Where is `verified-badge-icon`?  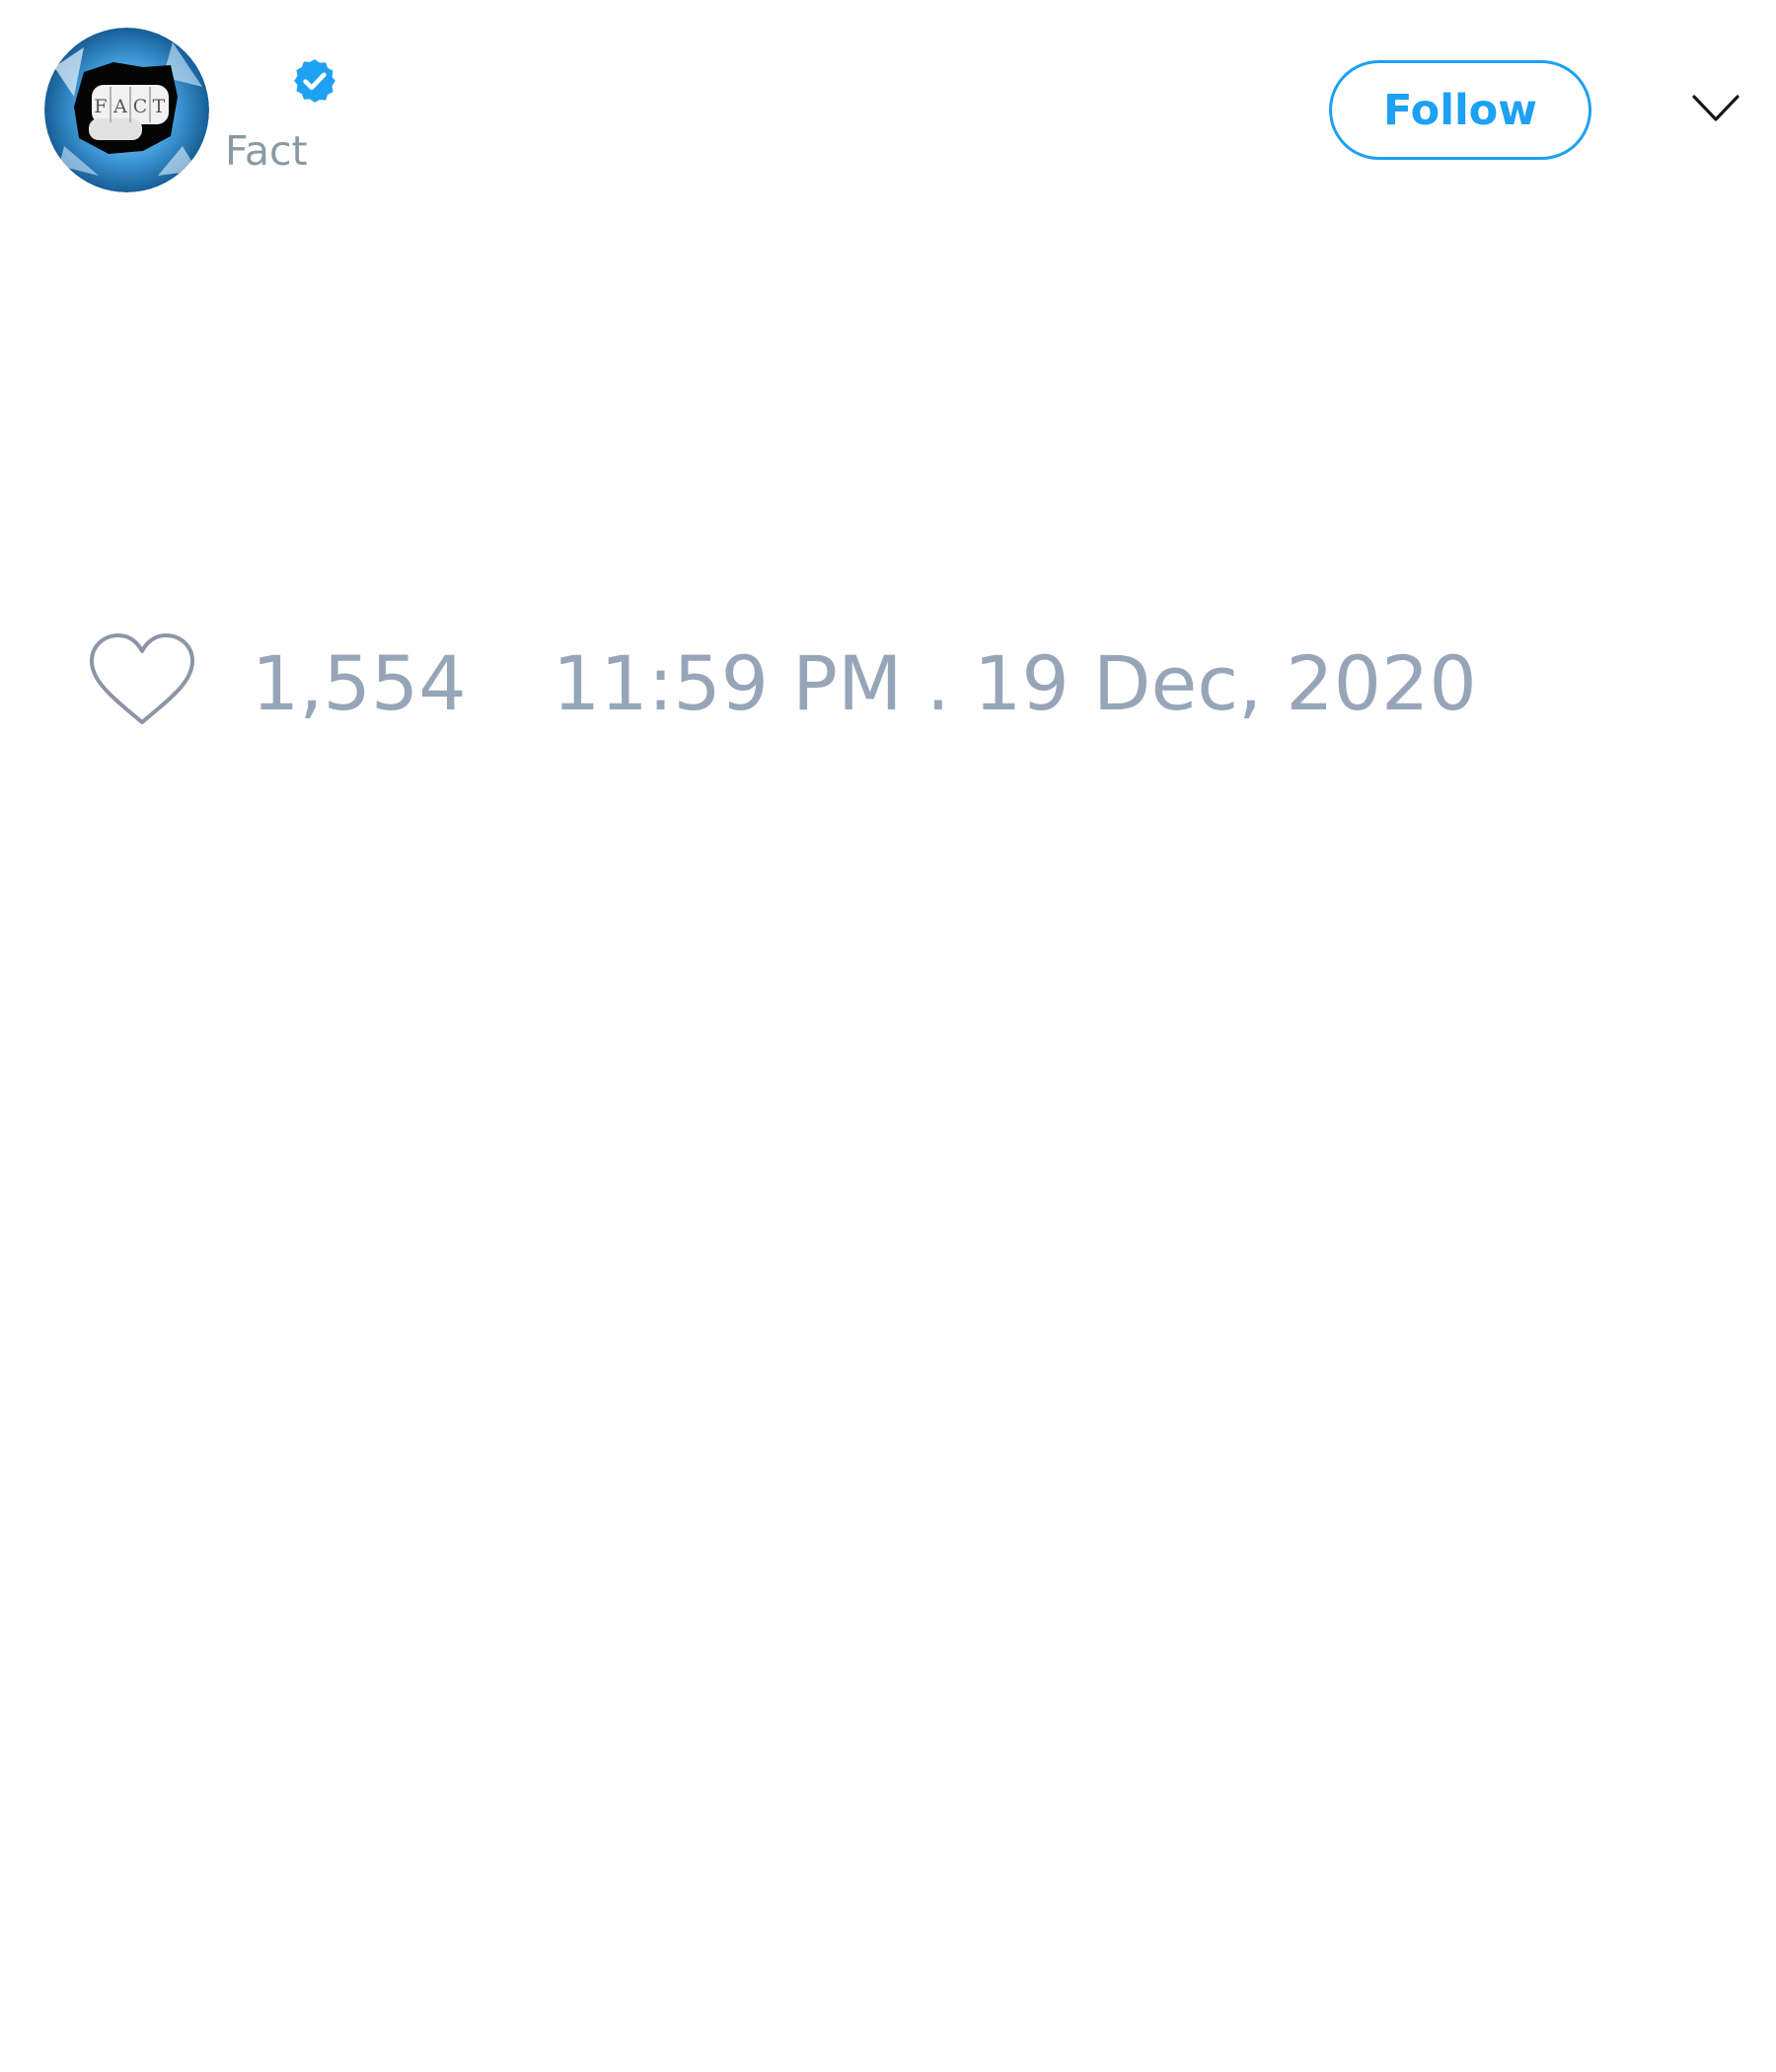
verified-badge-icon is located at coordinates (314, 81).